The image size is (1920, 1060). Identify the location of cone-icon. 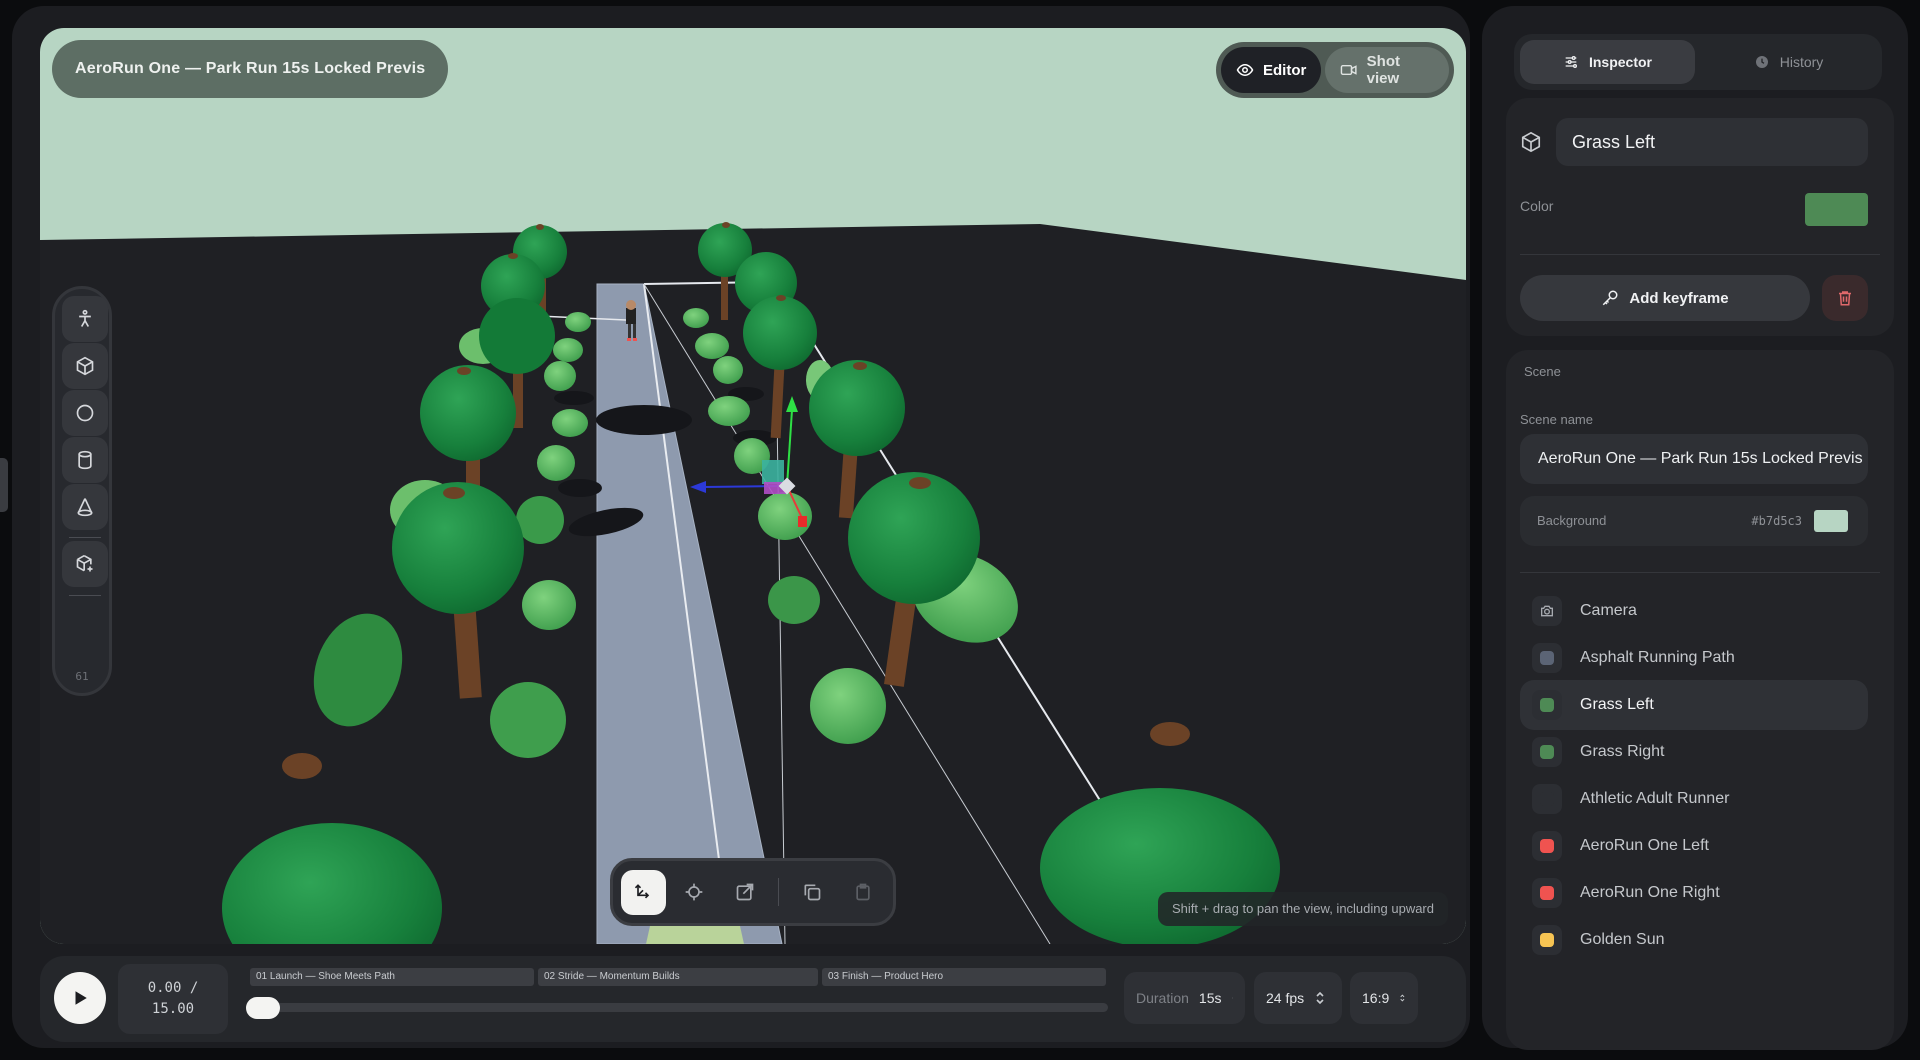
(85, 507).